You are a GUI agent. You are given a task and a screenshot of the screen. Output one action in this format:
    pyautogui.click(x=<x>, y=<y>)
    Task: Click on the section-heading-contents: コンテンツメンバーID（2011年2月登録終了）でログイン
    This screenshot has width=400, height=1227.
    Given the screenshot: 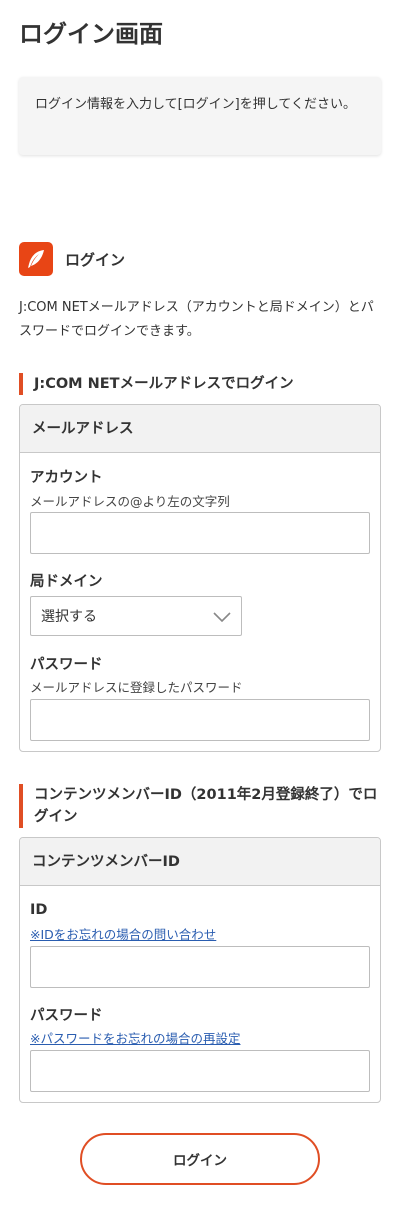 What is the action you would take?
    pyautogui.click(x=200, y=806)
    